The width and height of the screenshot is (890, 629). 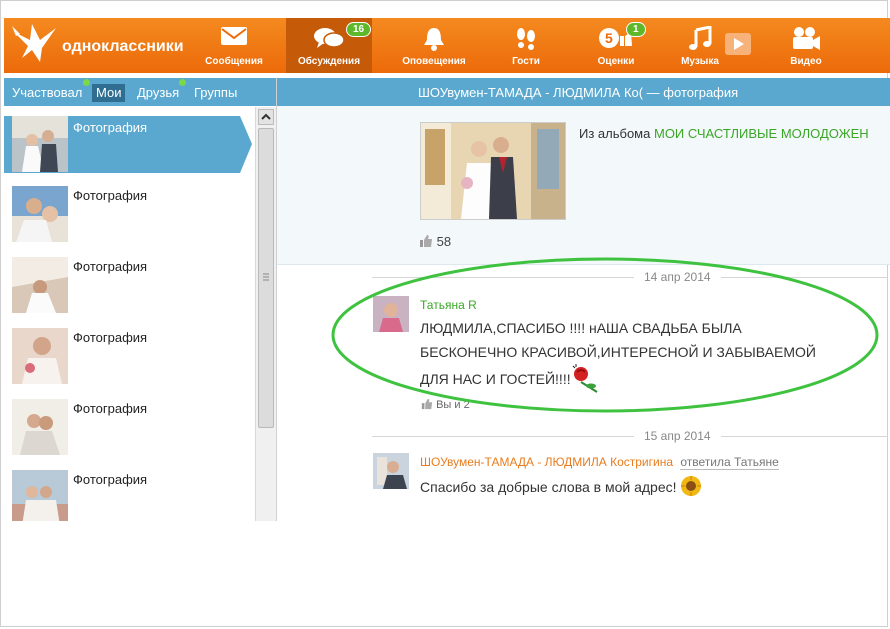 What do you see at coordinates (700, 38) in the screenshot?
I see `music-note-icon` at bounding box center [700, 38].